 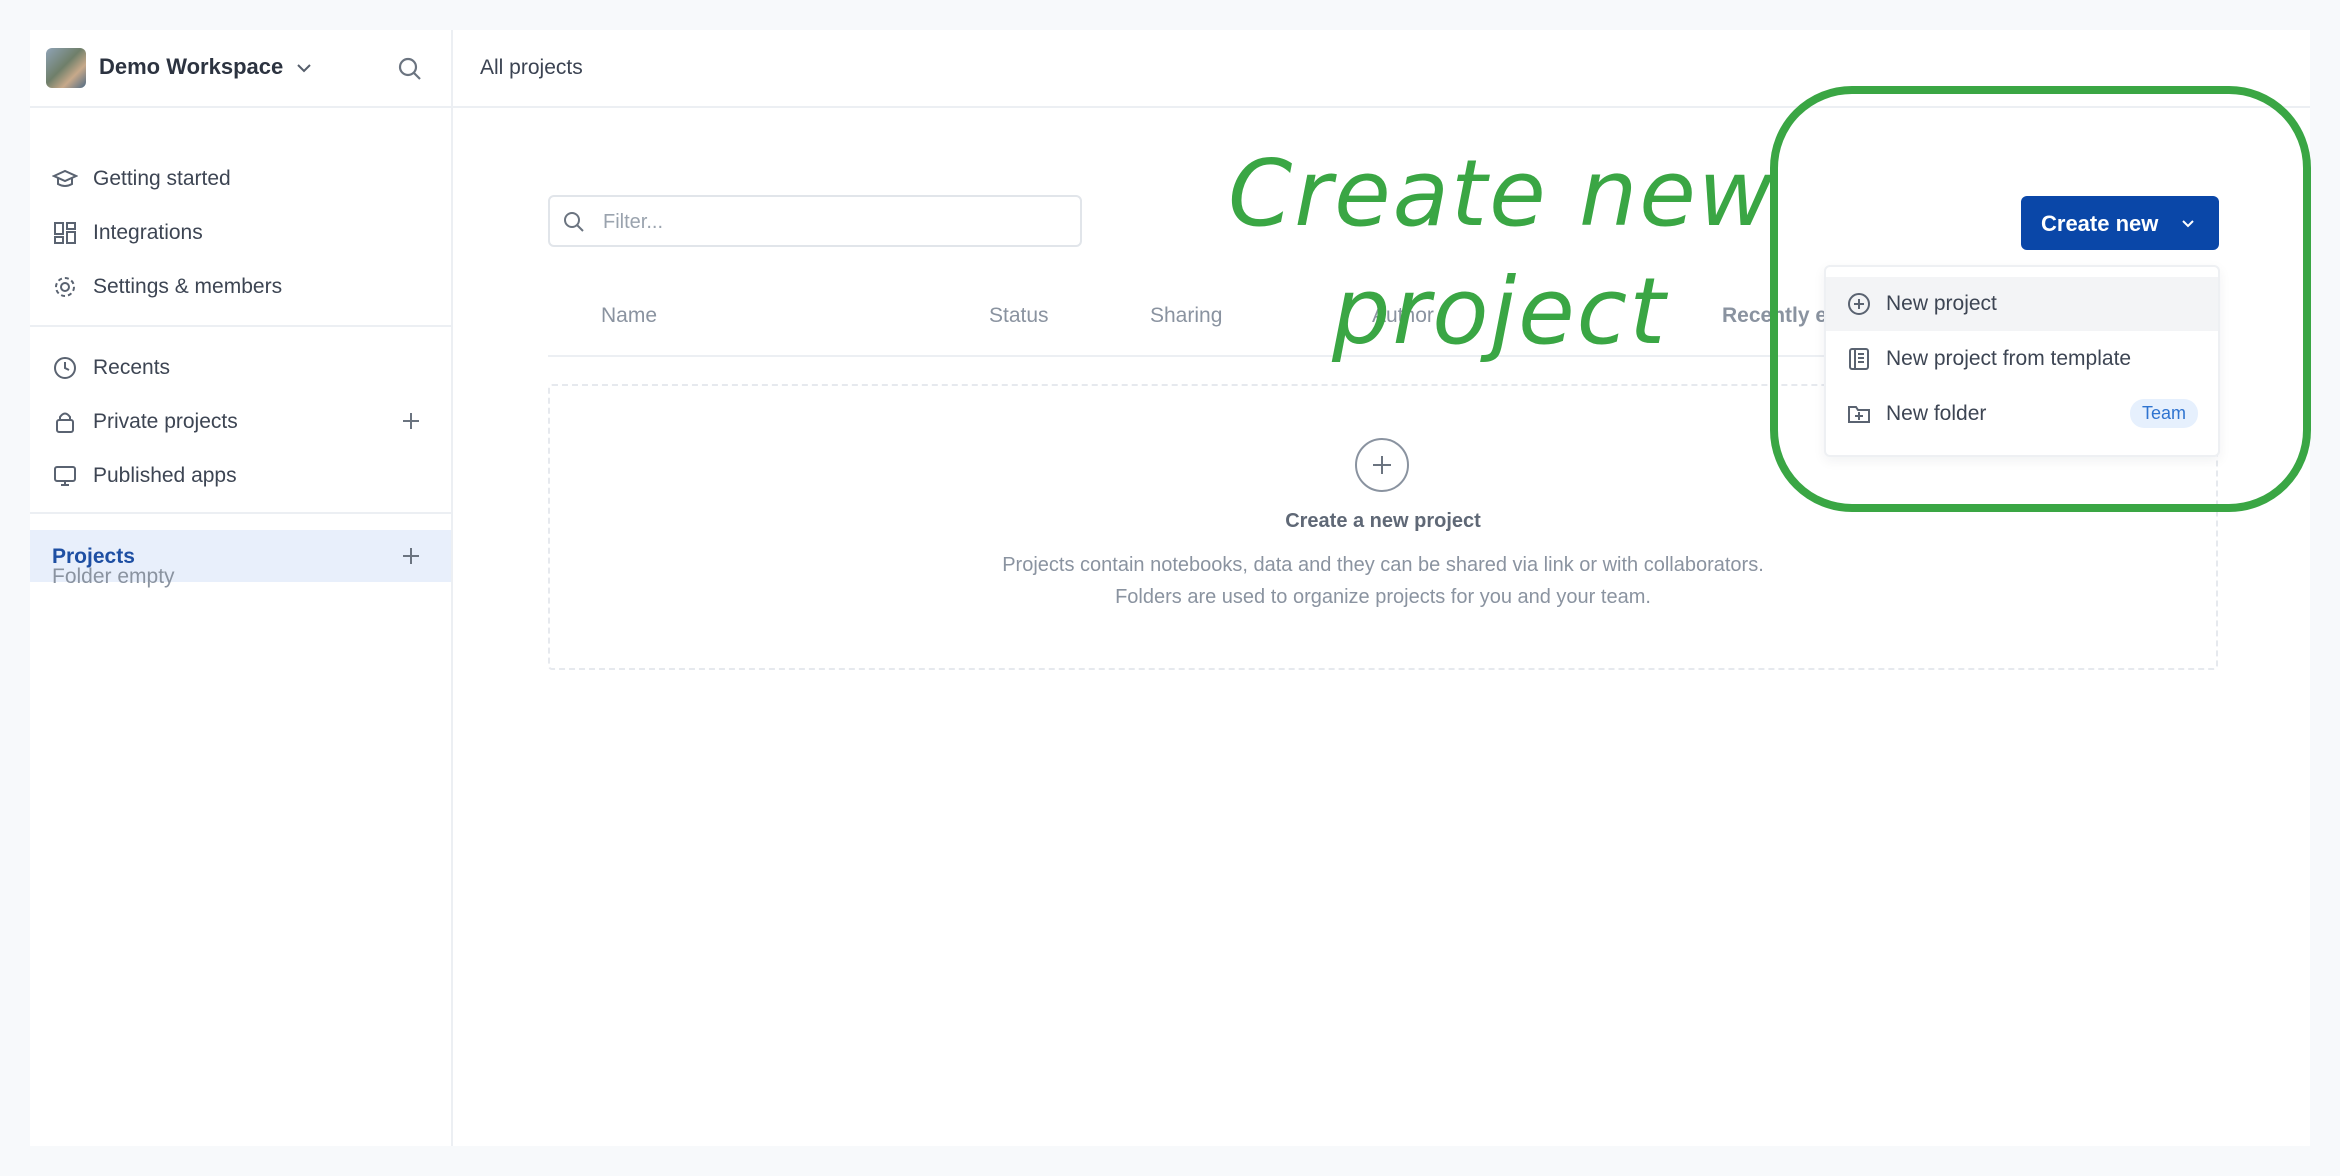 What do you see at coordinates (148, 232) in the screenshot?
I see `nav-label: Integrations` at bounding box center [148, 232].